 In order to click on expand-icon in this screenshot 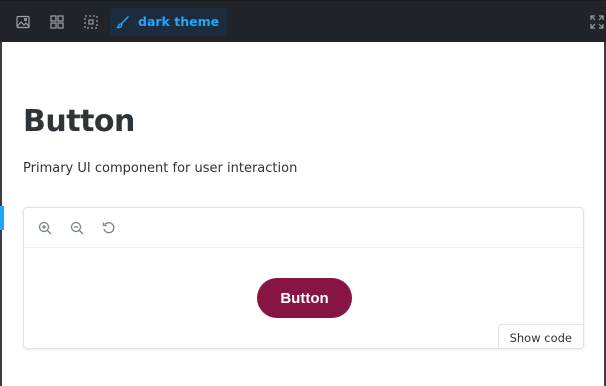, I will do `click(597, 21)`.